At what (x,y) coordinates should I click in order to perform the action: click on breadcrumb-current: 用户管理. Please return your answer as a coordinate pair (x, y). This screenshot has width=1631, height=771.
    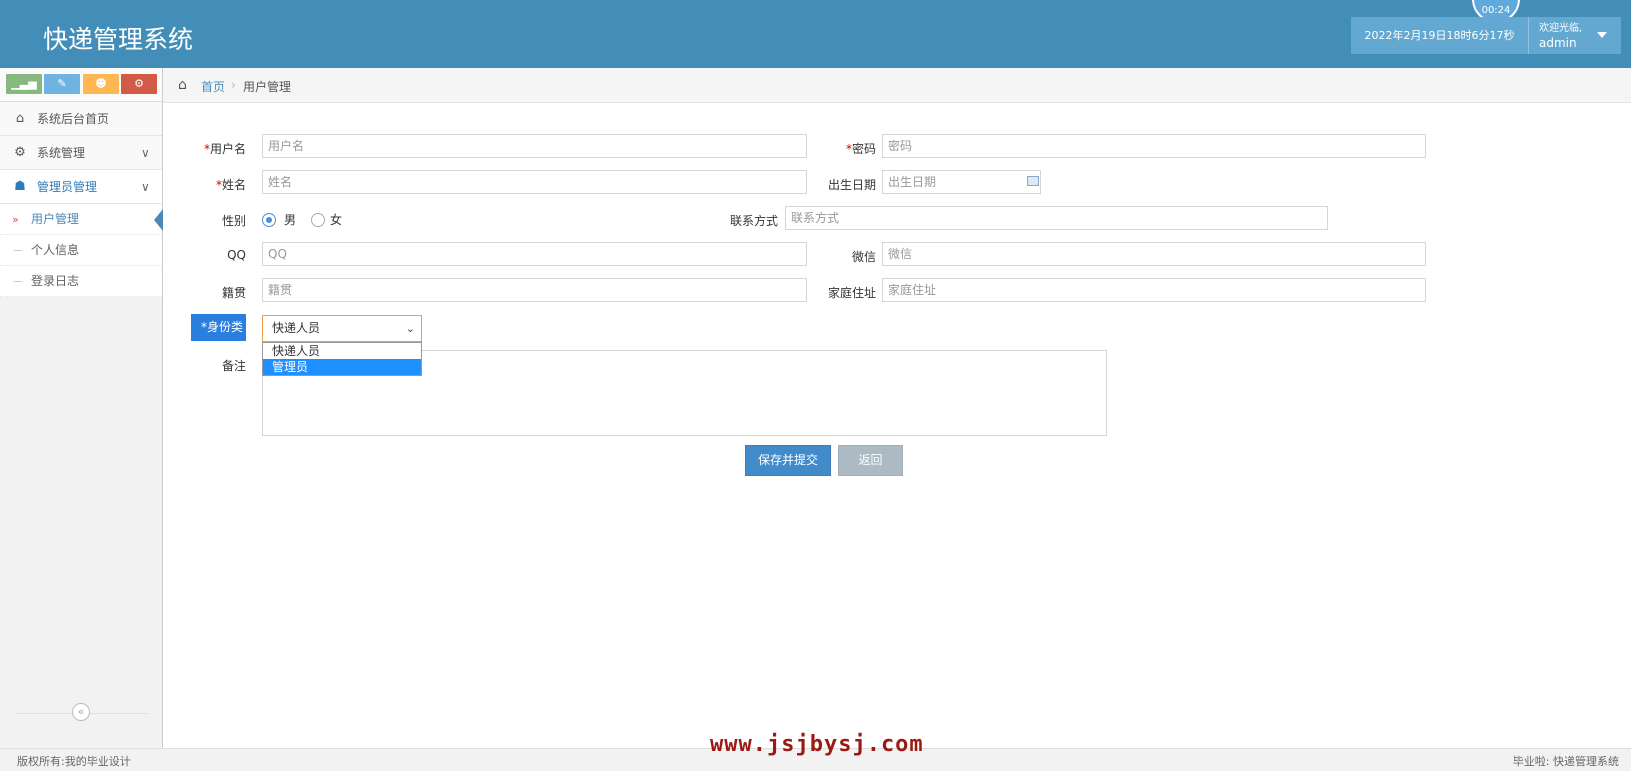
    Looking at the image, I should click on (267, 87).